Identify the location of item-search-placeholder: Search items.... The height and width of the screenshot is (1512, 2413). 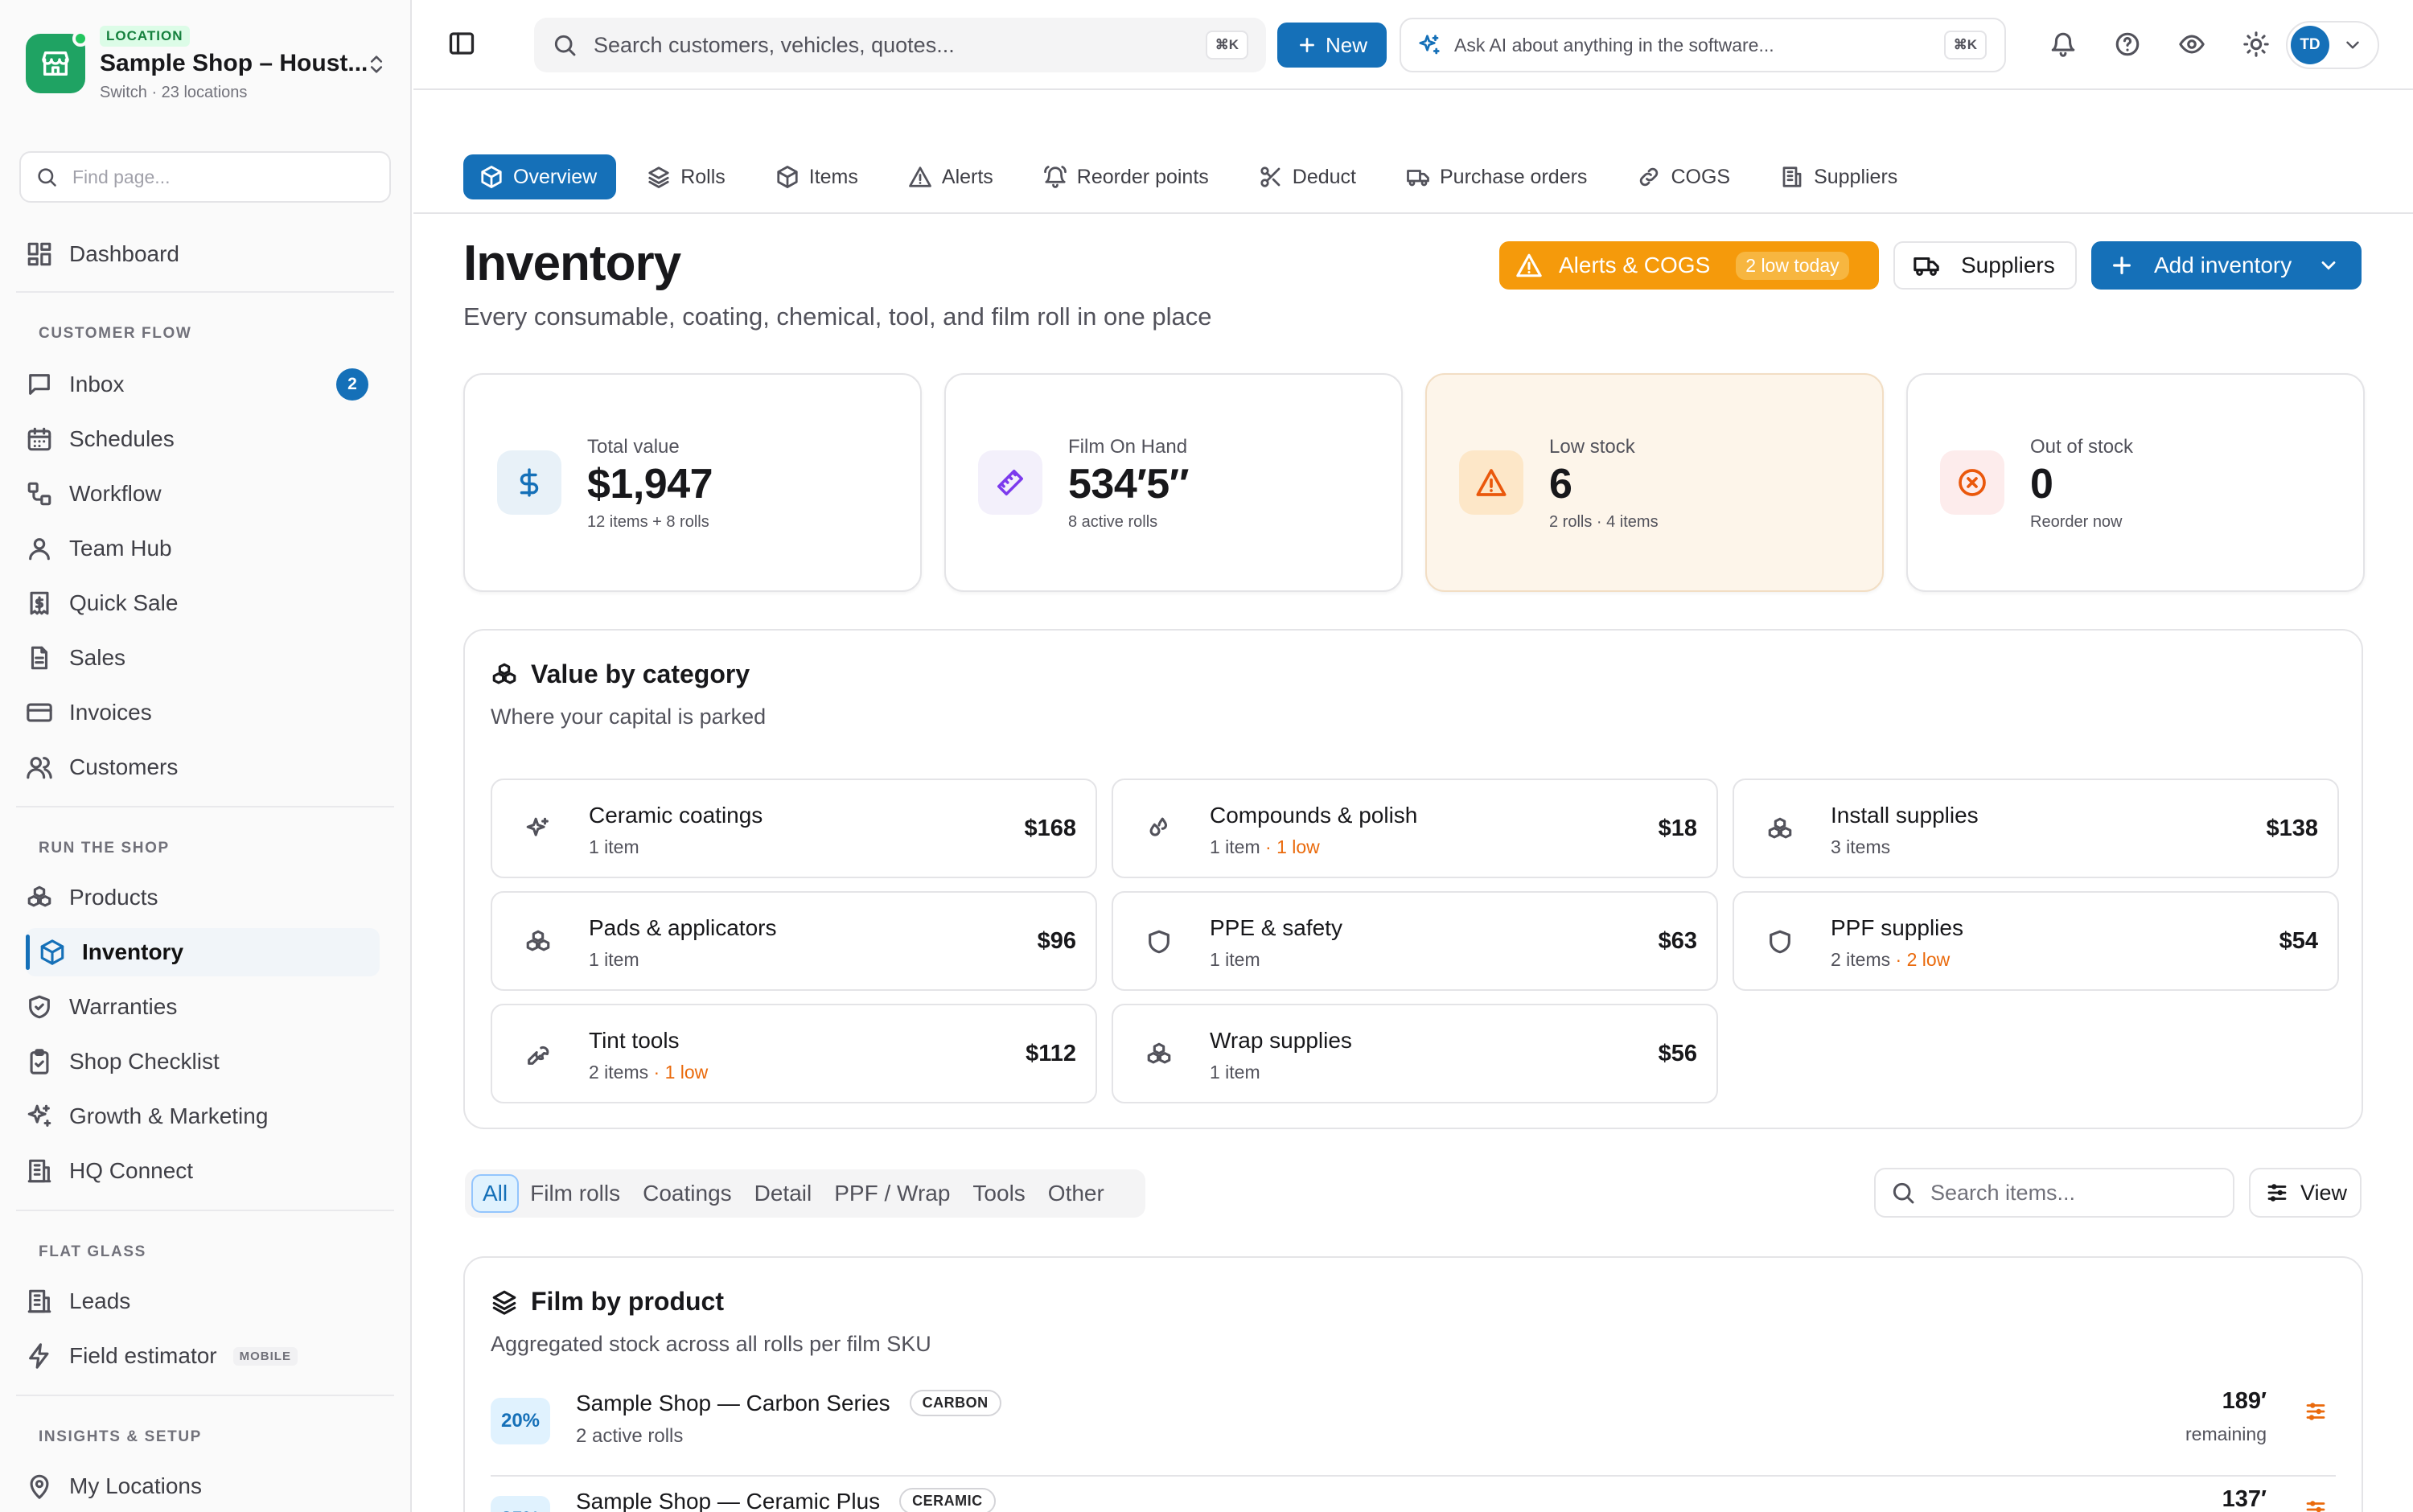
(2003, 1193).